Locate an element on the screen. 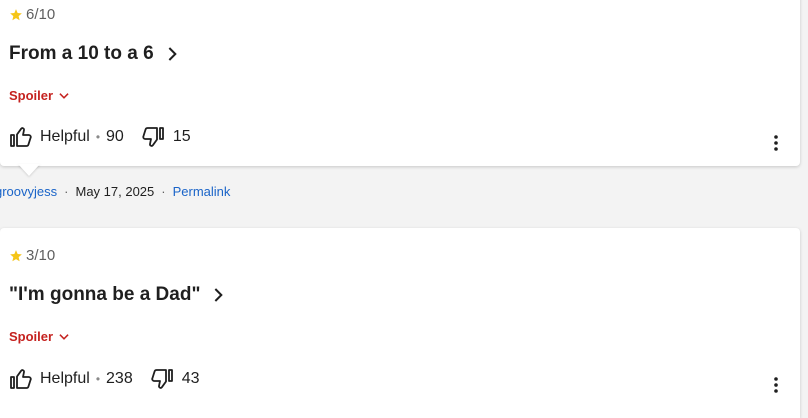  review-title: From a 10 to a 6 is located at coordinates (81, 53).